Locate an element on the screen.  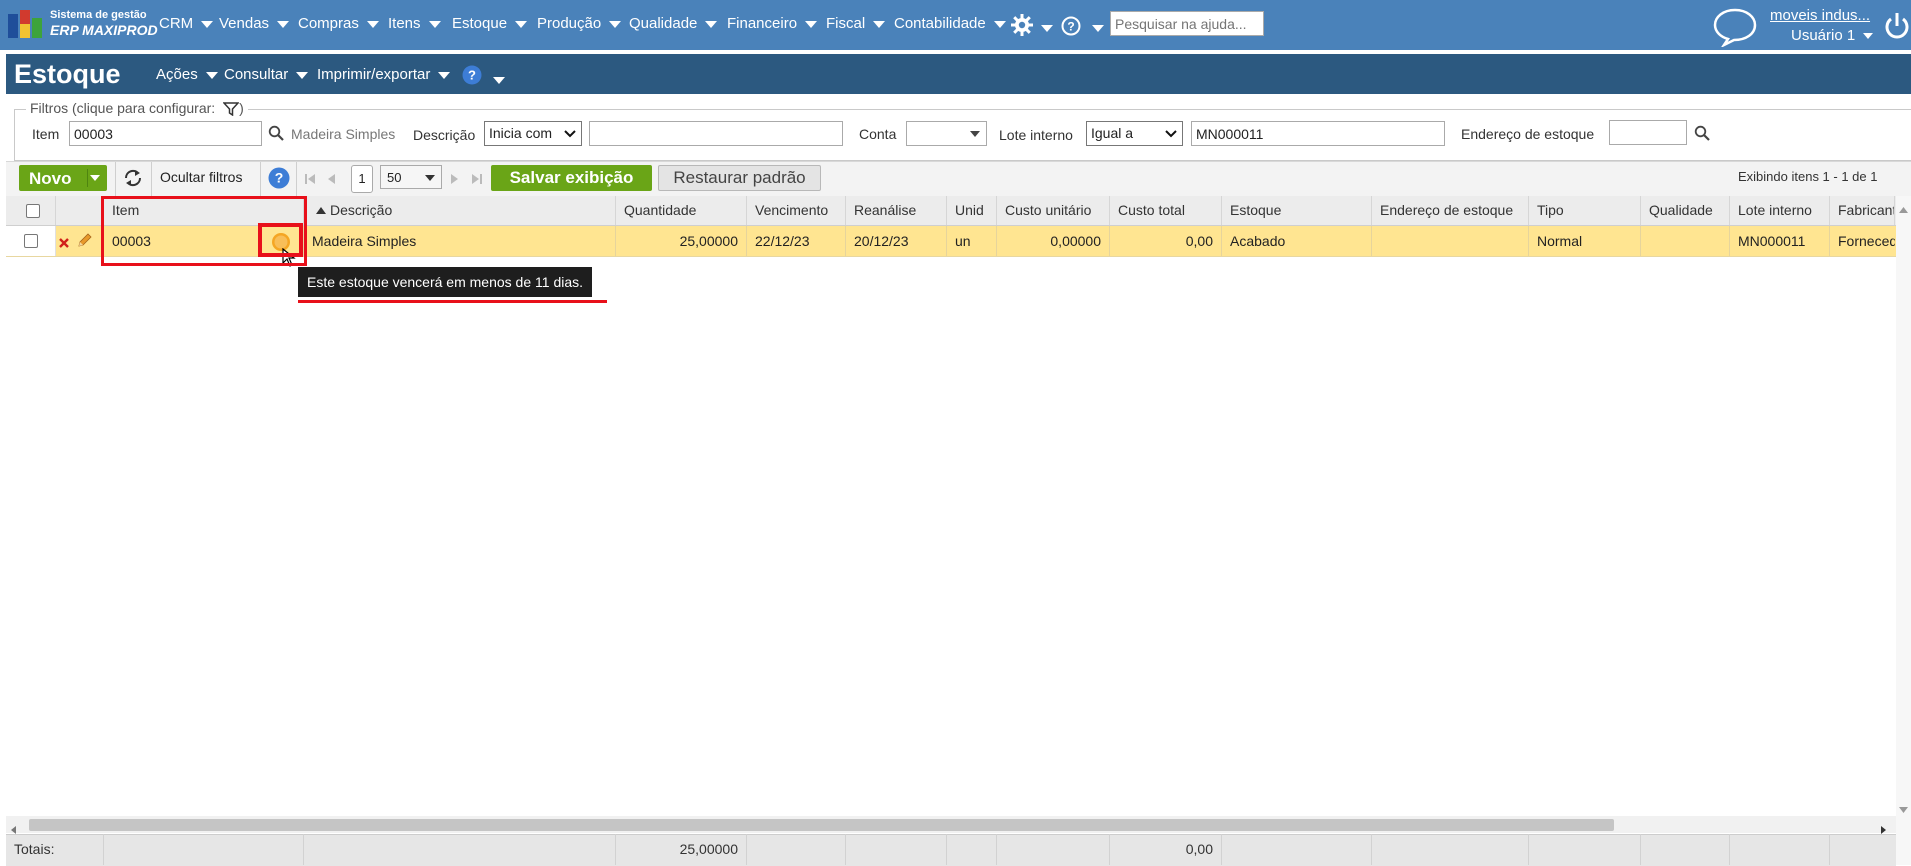
next-page-icon is located at coordinates (455, 180).